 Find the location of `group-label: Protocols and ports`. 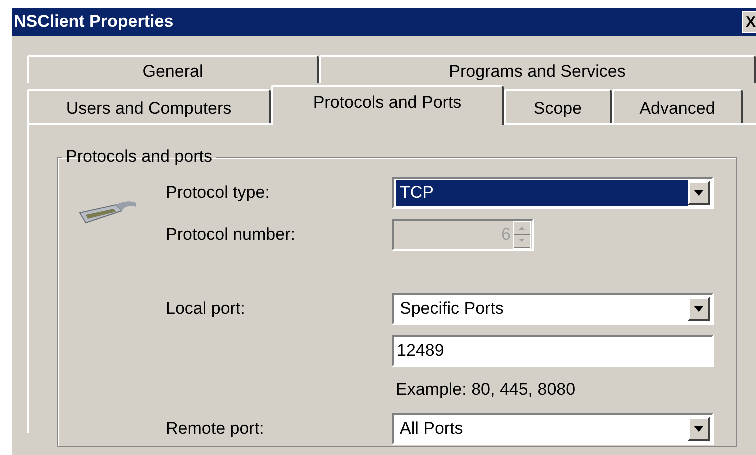

group-label: Protocols and ports is located at coordinates (139, 157).